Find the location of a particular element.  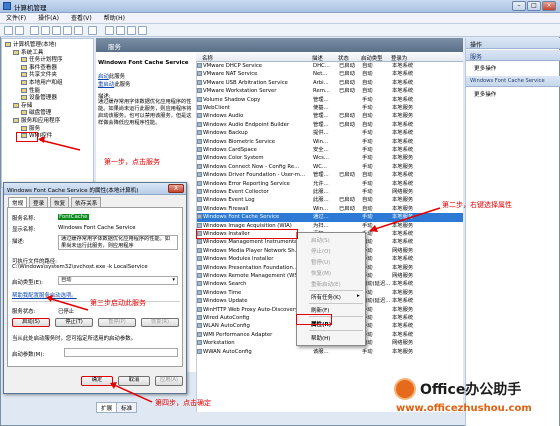

arrowhead-step3 is located at coordinates (49, 298).